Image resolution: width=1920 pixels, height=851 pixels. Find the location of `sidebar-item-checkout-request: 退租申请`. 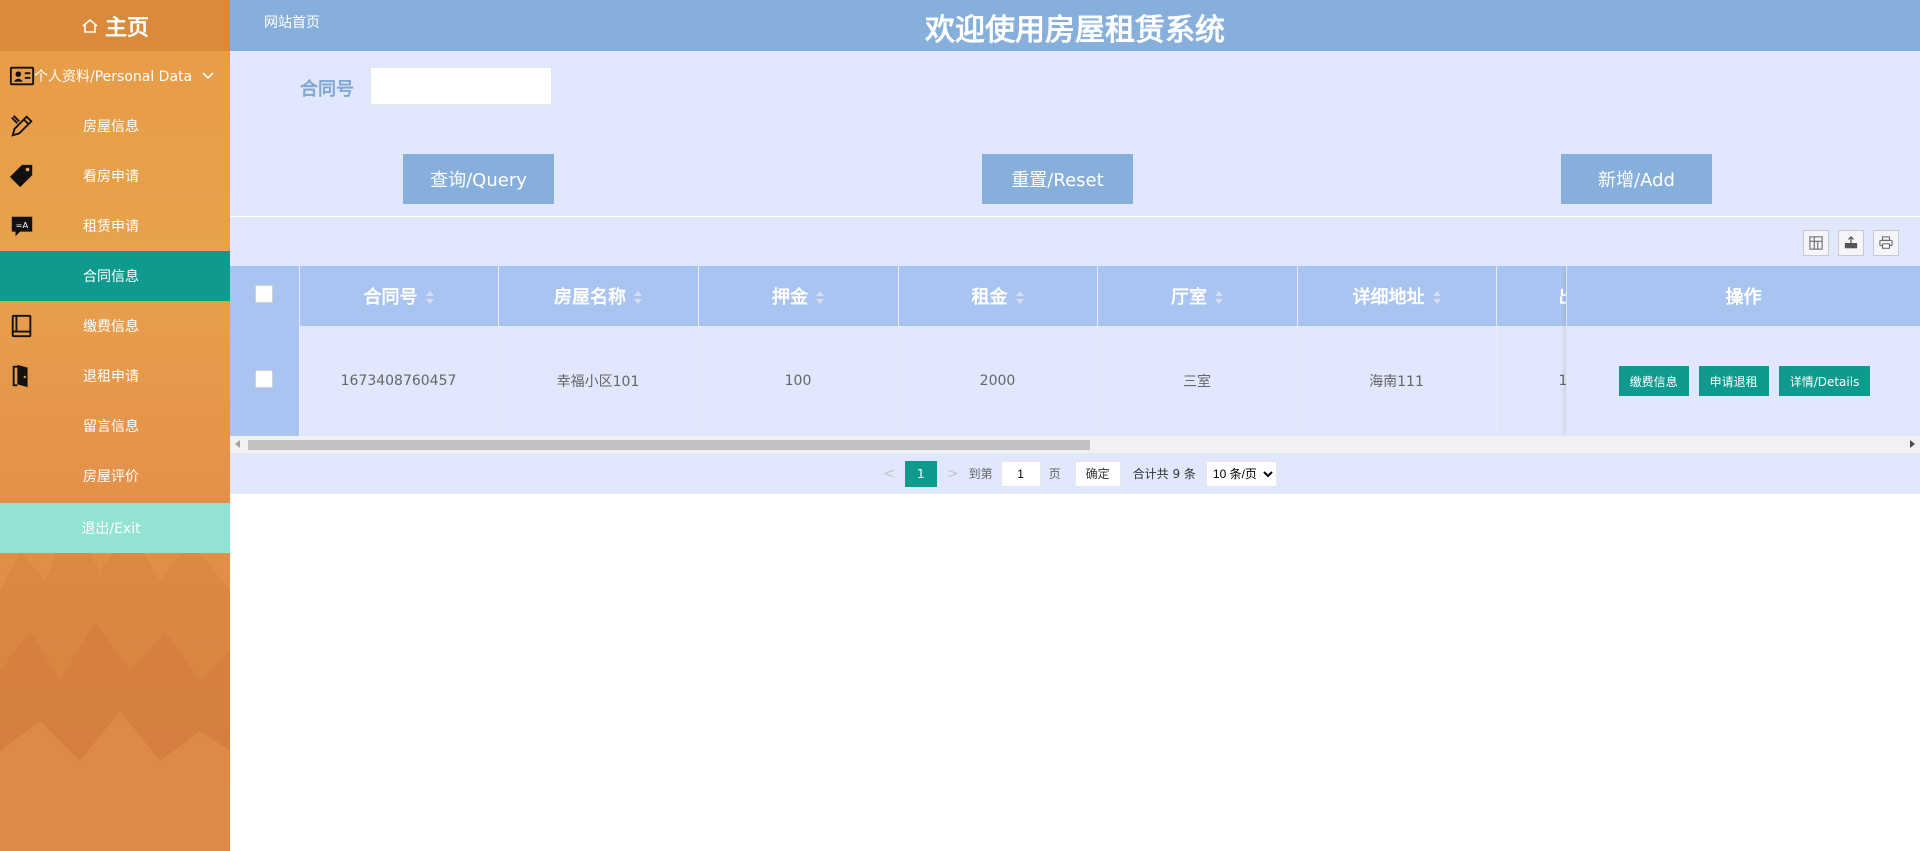

sidebar-item-checkout-request: 退租申请 is located at coordinates (115, 376).